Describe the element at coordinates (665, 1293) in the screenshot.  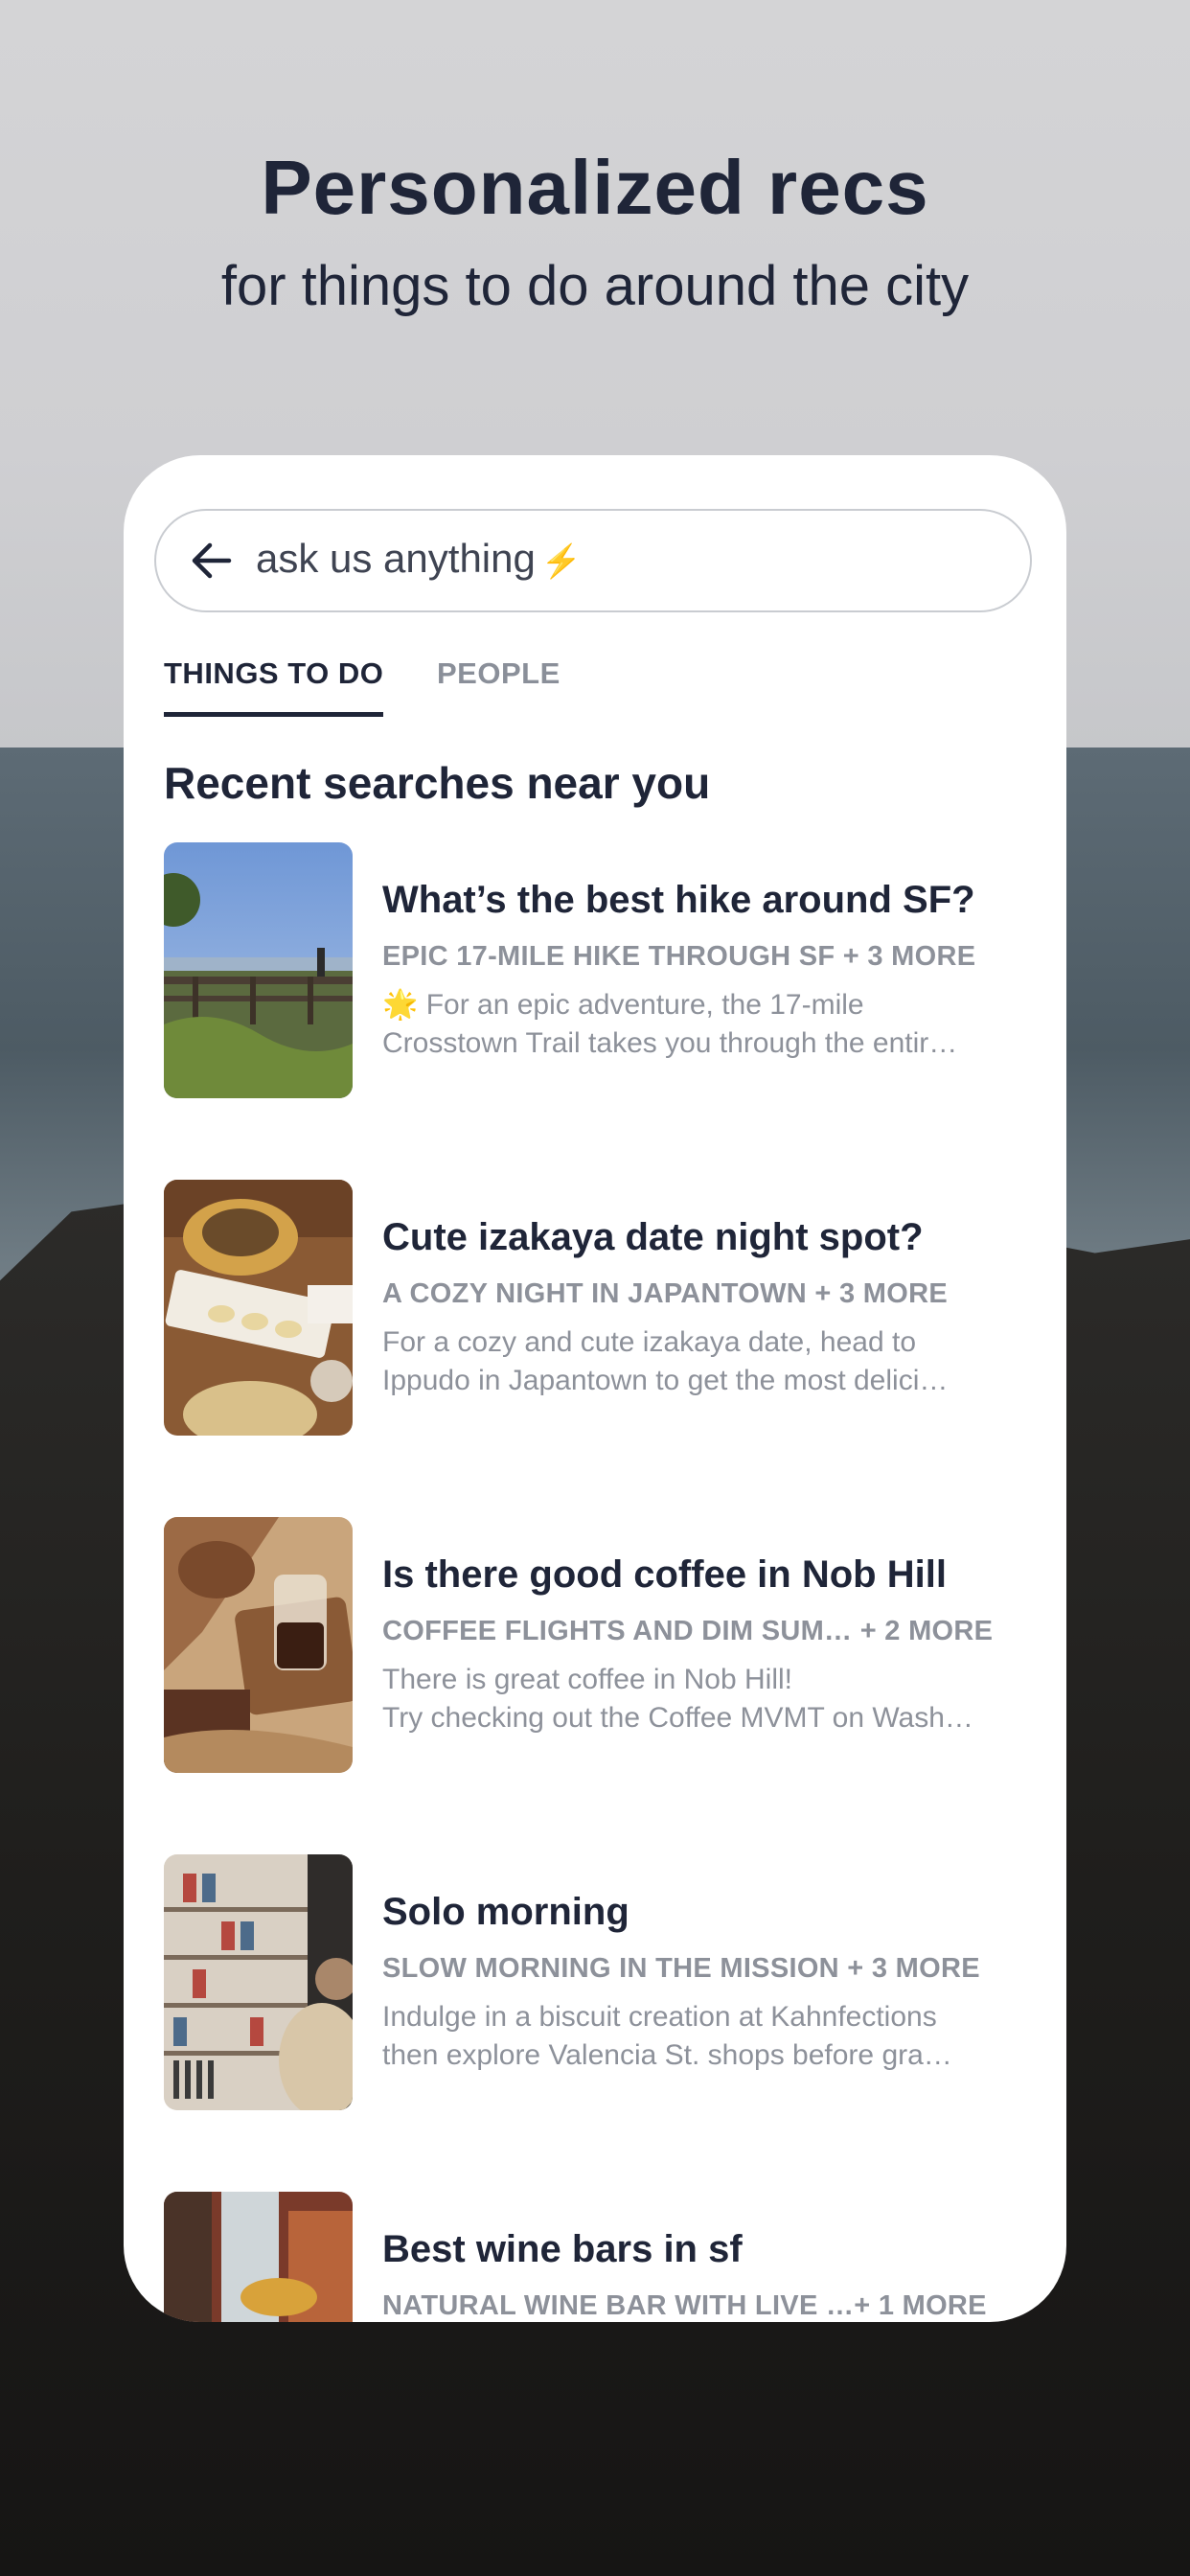
I see `result-subtitle: A COZY NIGHT IN JAPANTOWN + 3 MORE` at that location.